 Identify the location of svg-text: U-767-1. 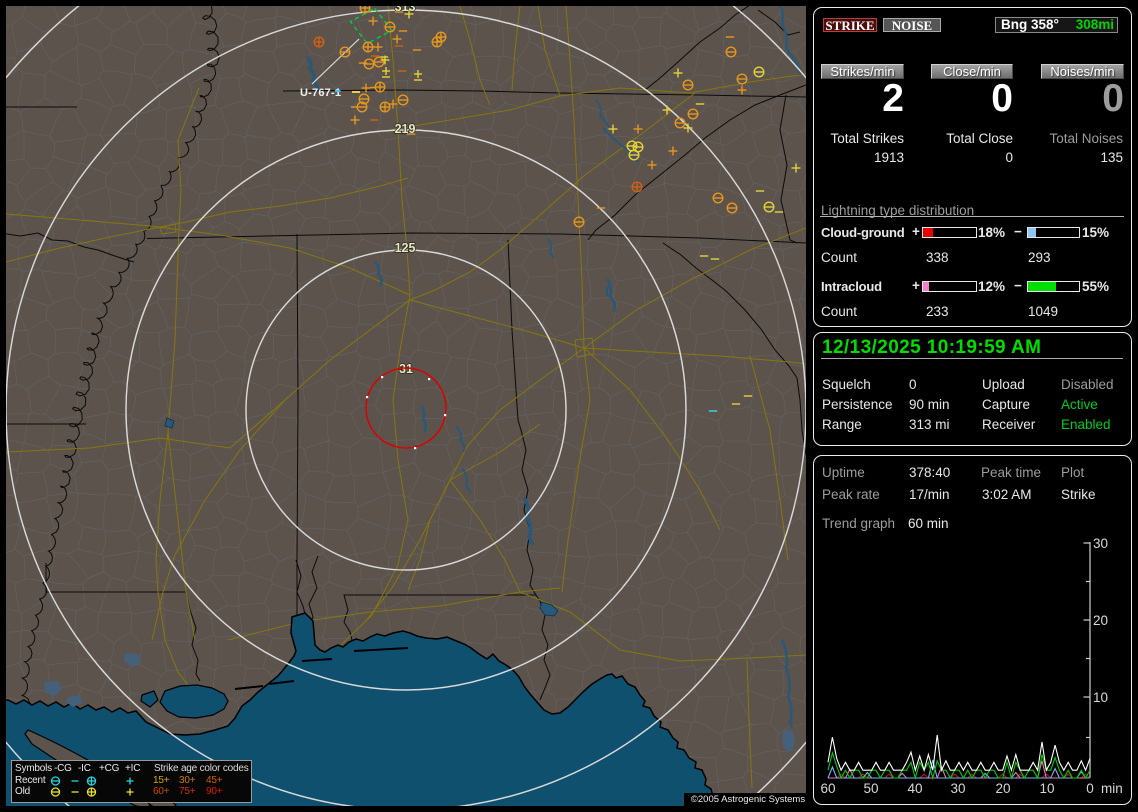
(320, 93).